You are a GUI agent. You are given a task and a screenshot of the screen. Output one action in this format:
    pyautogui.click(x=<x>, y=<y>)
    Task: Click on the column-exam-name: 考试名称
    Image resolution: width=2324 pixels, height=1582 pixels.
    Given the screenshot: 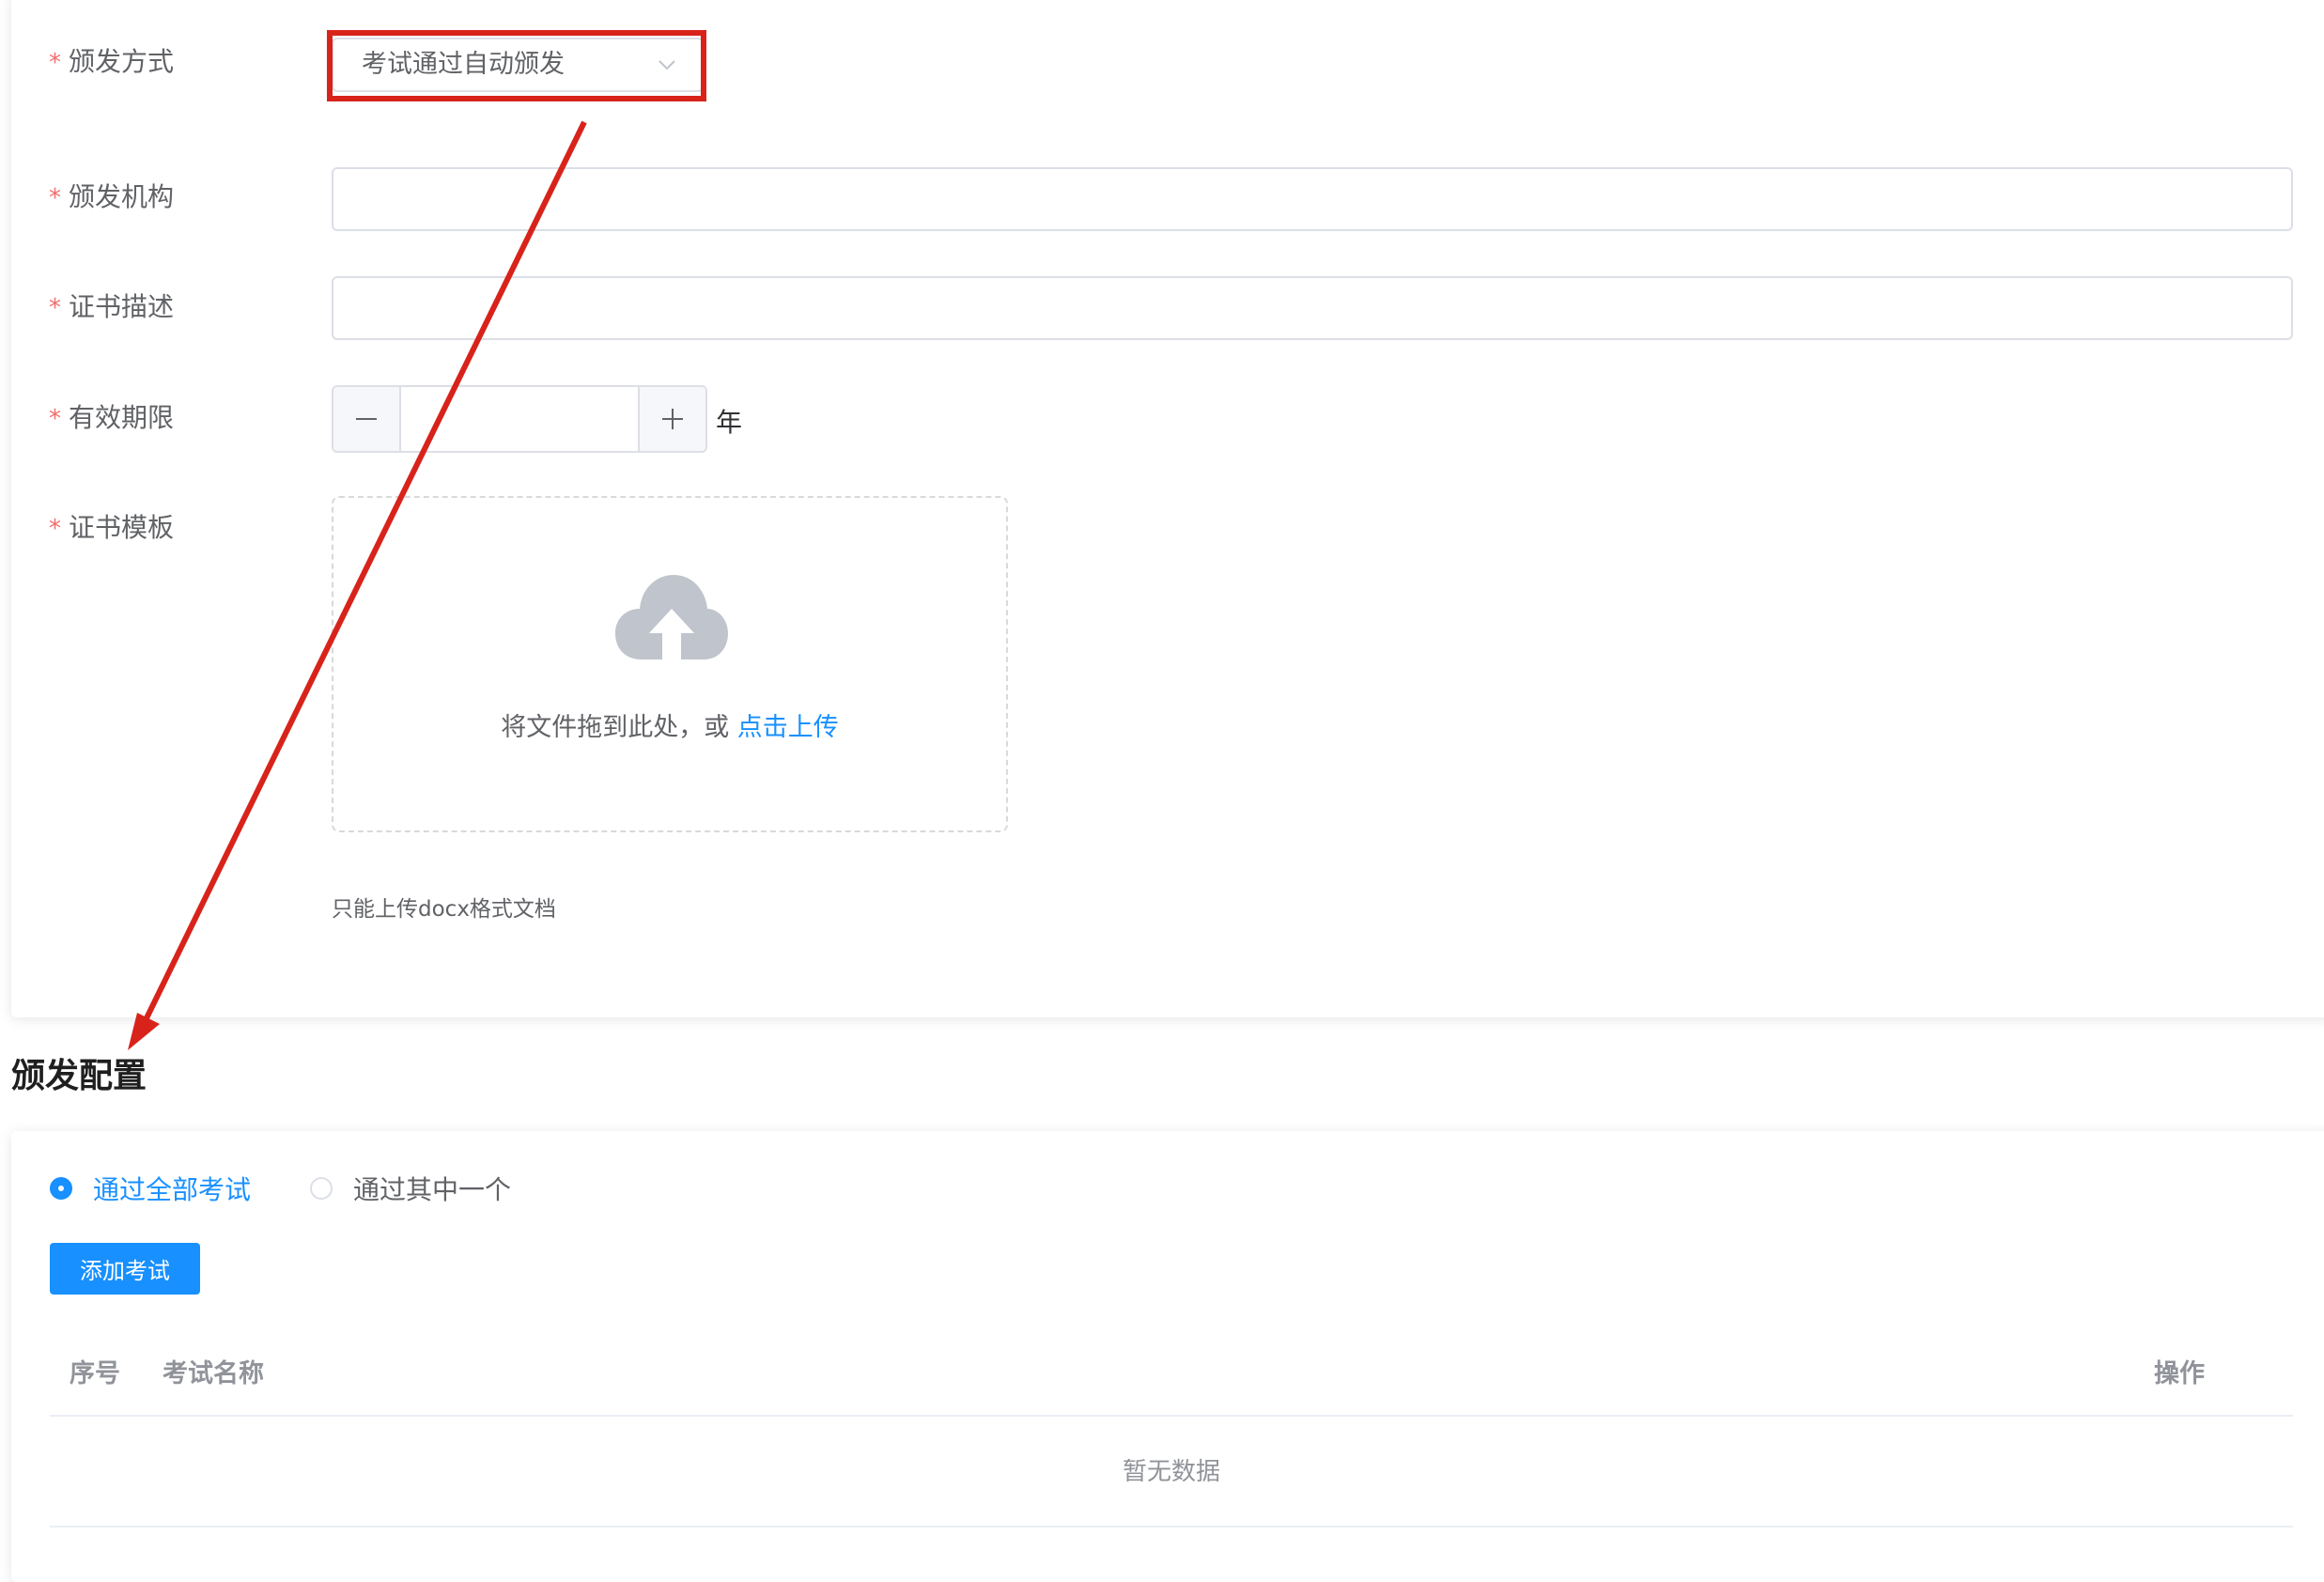 What is the action you would take?
    pyautogui.click(x=213, y=1373)
    